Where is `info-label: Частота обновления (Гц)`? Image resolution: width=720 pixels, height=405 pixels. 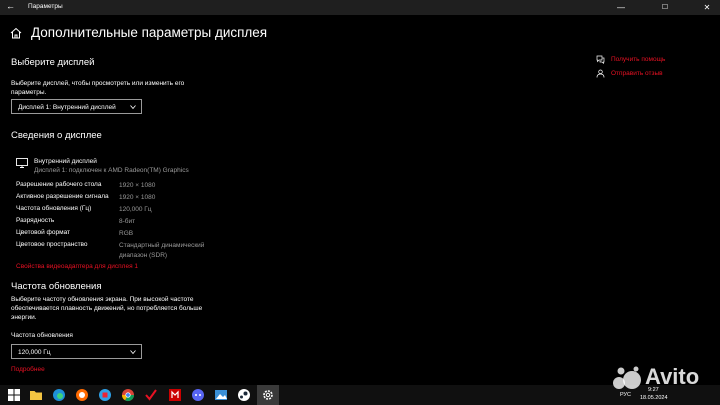
info-label: Частота обновления (Гц) is located at coordinates (54, 208).